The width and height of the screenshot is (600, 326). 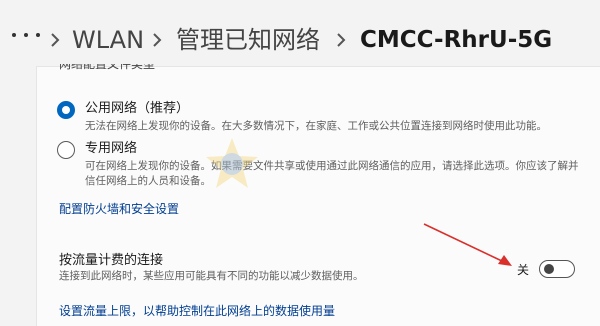 I want to click on more-options-button, so click(x=32, y=35).